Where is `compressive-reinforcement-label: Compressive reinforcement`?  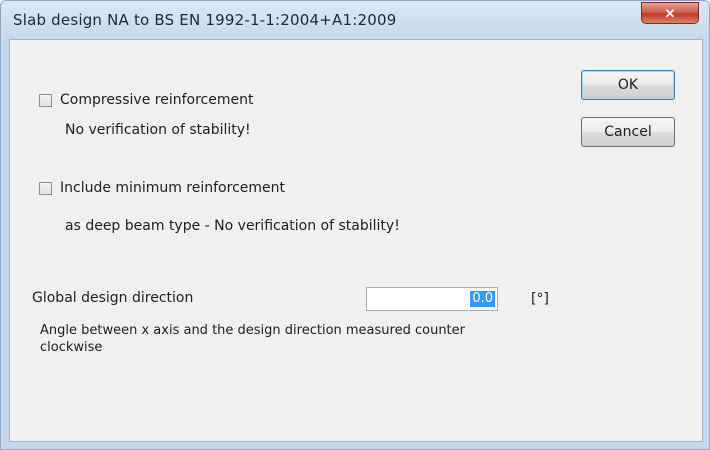
compressive-reinforcement-label: Compressive reinforcement is located at coordinates (156, 100).